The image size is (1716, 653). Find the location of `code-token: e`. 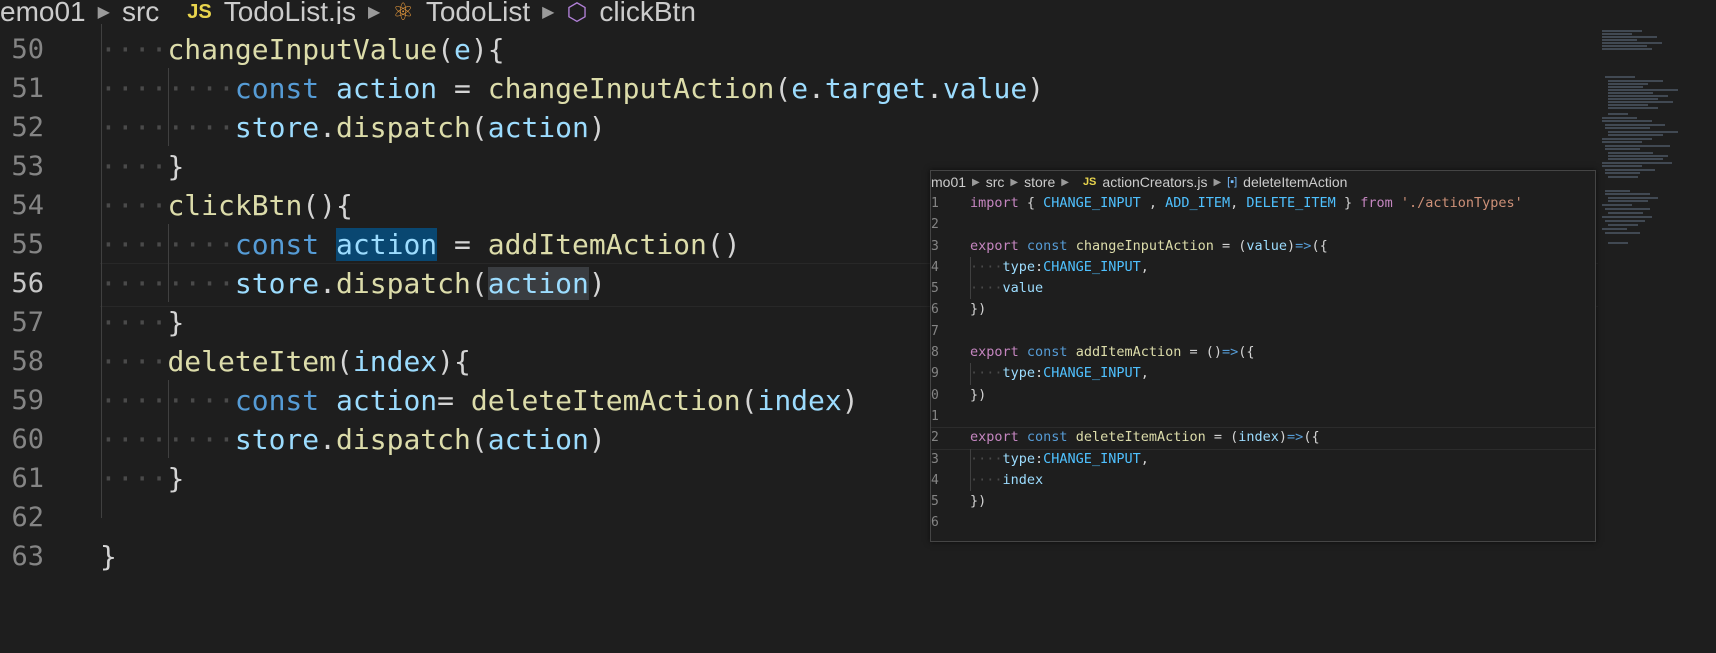

code-token: e is located at coordinates (800, 88).